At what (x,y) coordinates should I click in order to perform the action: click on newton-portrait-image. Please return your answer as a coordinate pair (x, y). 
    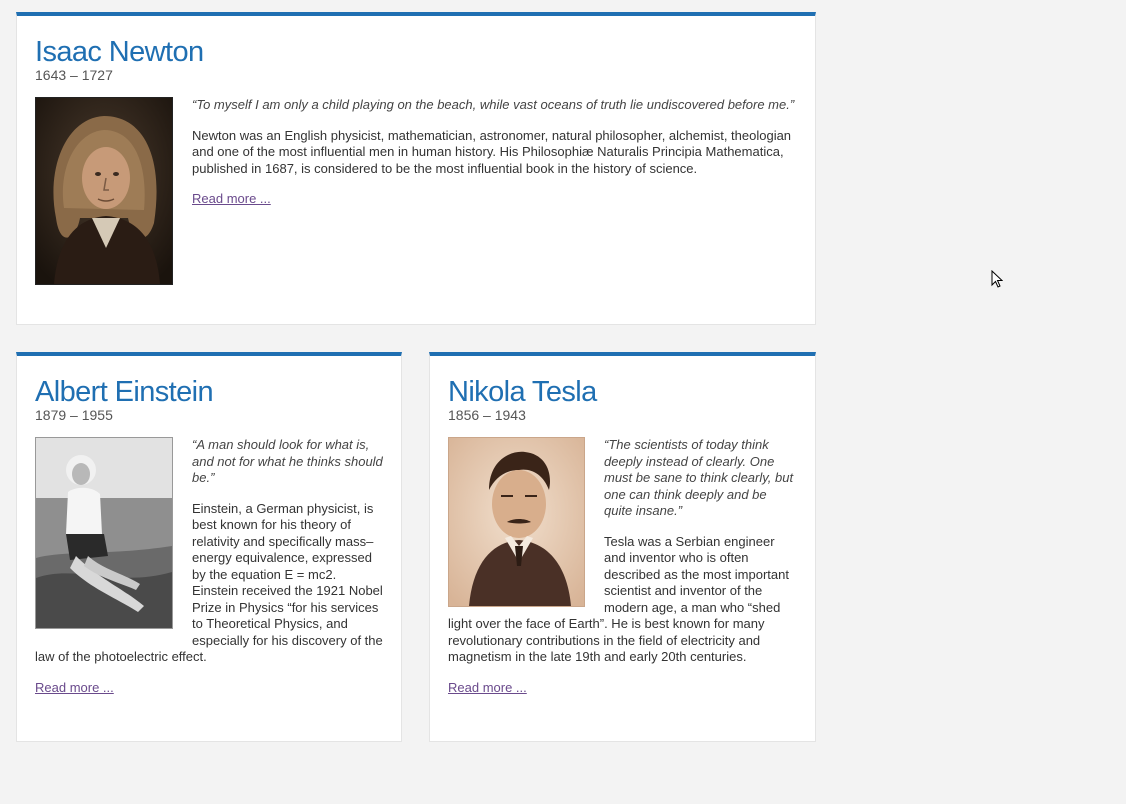
    Looking at the image, I should click on (104, 191).